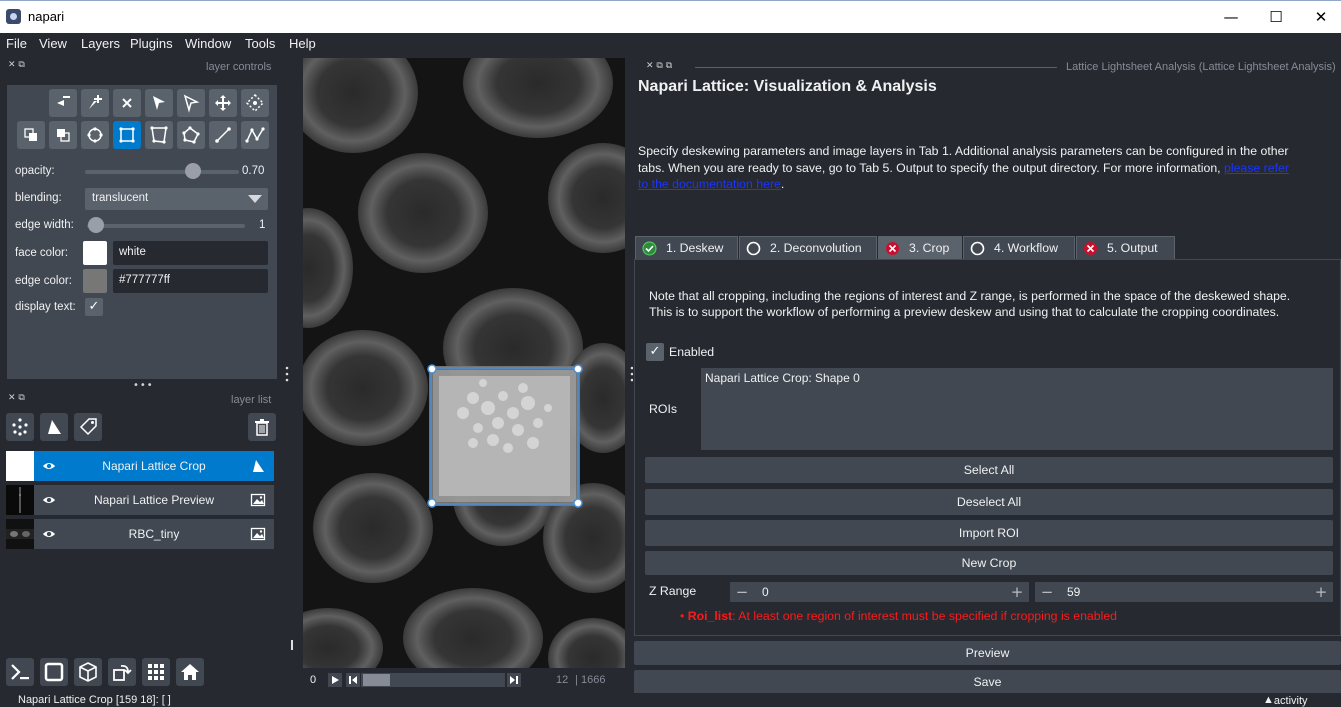 This screenshot has height=707, width=1341. I want to click on dims-current-frame: 12, so click(562, 680).